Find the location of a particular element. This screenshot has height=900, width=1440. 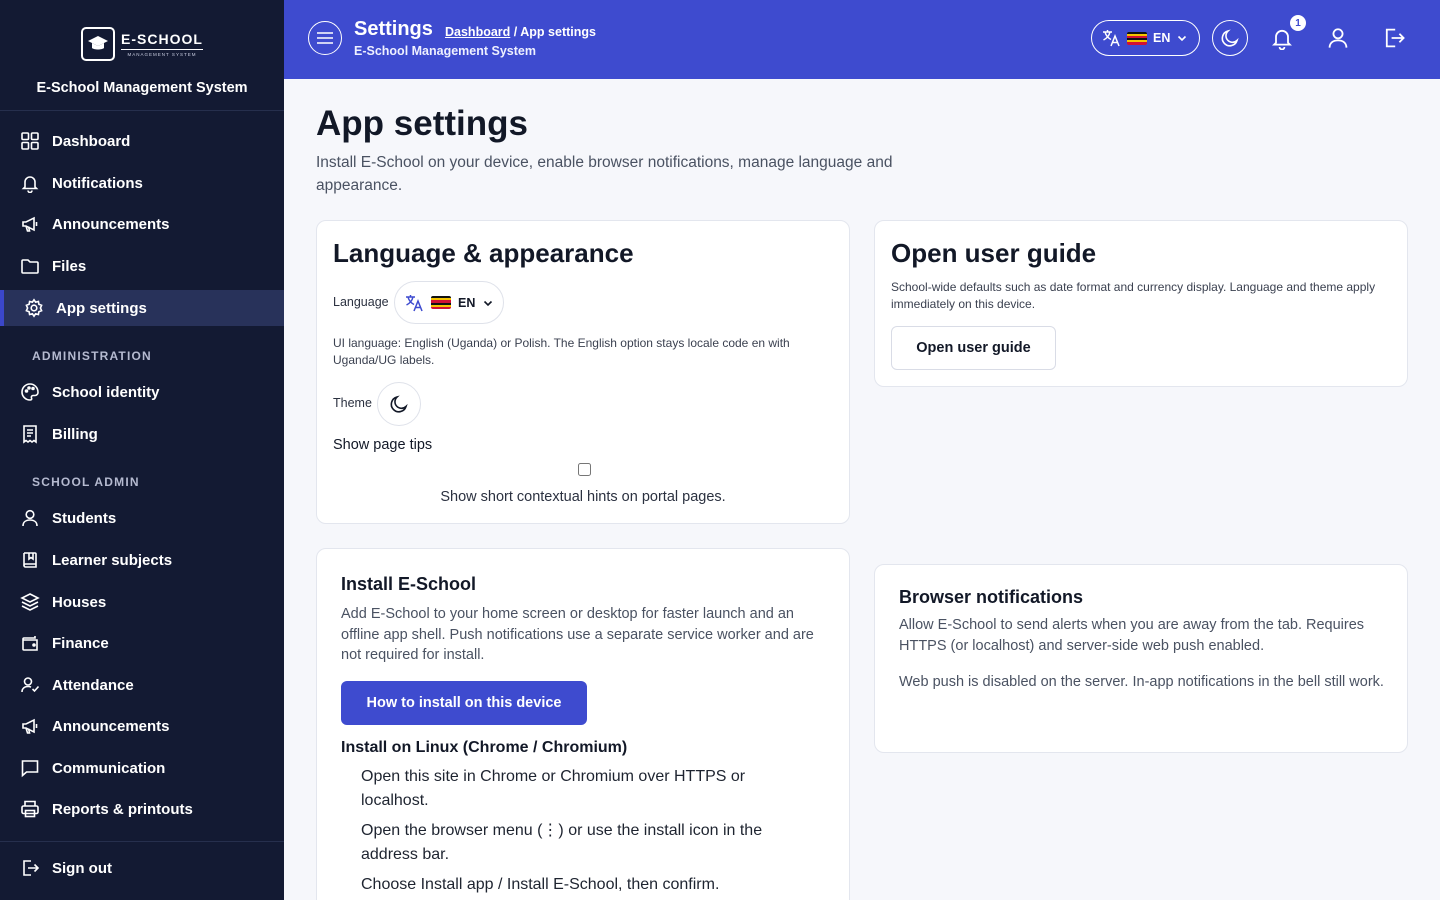

sidebar-item-communication: Communication is located at coordinates (142, 768).